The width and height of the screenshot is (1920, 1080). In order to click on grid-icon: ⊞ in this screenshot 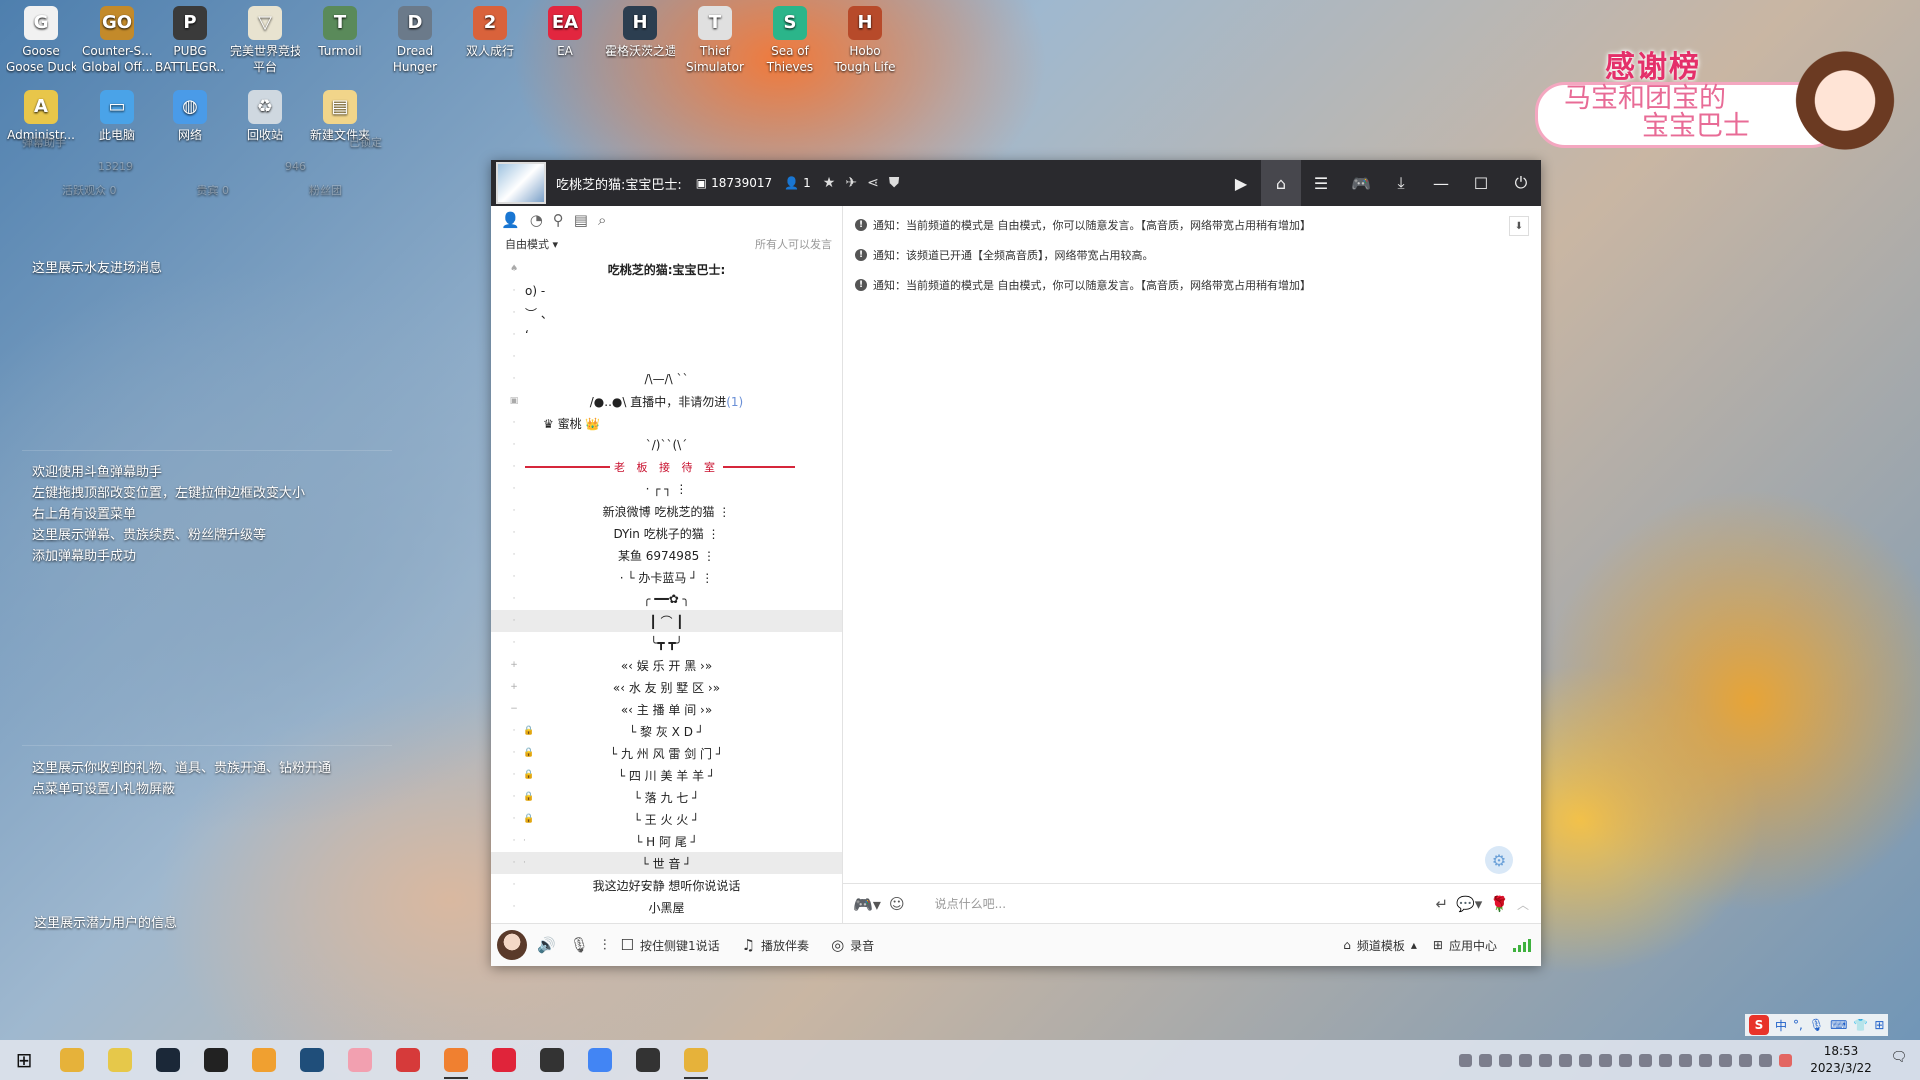, I will do `click(1879, 1025)`.